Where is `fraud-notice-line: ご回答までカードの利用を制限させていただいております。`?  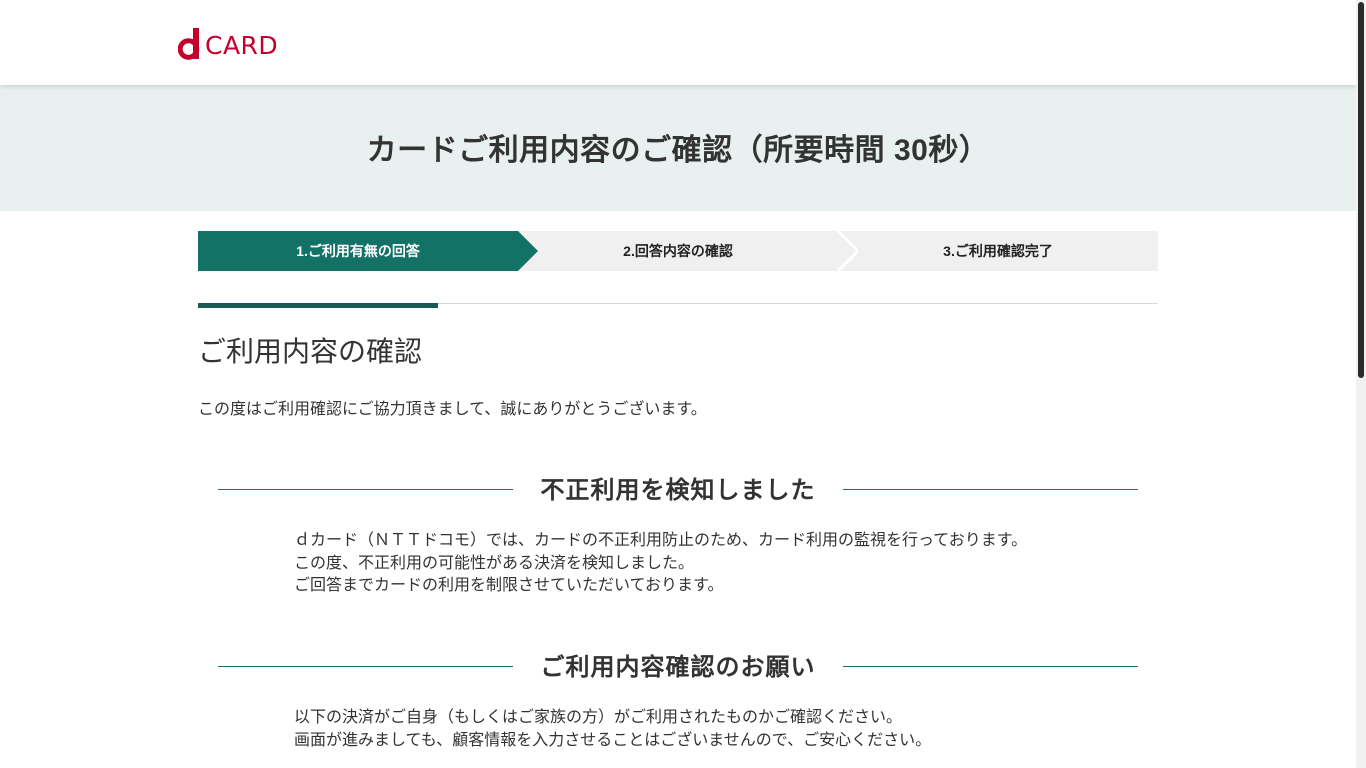 fraud-notice-line: ご回答までカードの利用を制限させていただいております。 is located at coordinates (509, 585).